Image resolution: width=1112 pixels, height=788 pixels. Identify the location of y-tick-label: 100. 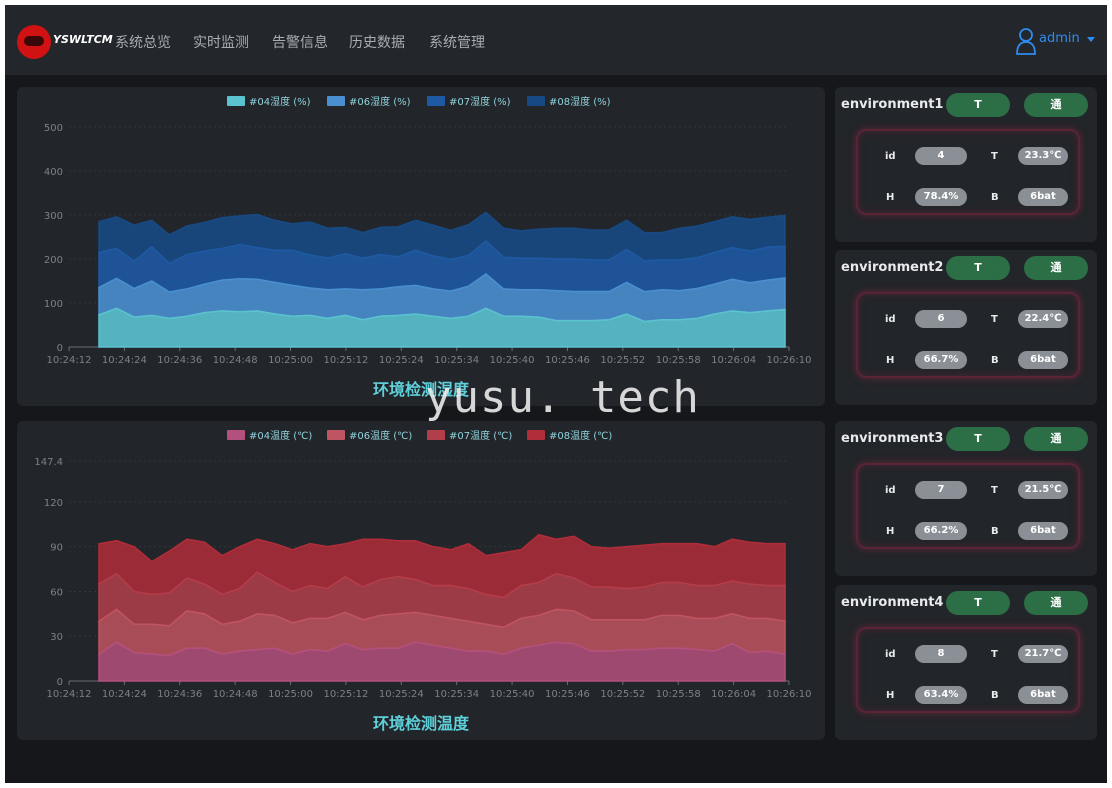
(53, 304).